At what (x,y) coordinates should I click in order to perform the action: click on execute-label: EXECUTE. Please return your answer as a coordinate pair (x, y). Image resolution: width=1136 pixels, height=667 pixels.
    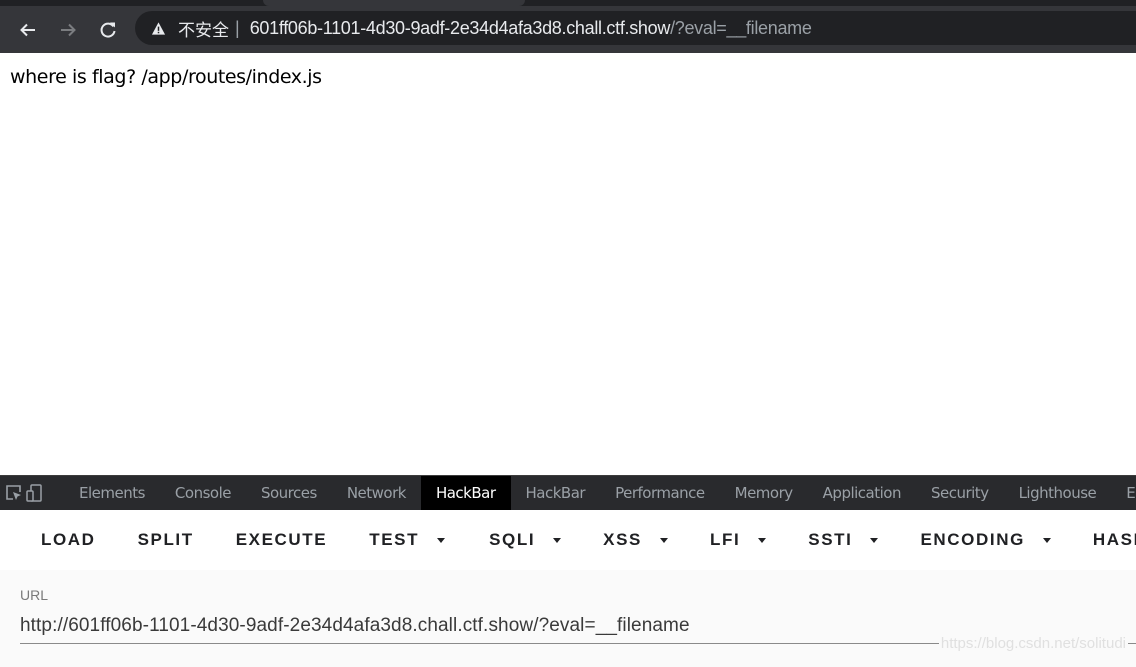
    Looking at the image, I should click on (281, 539).